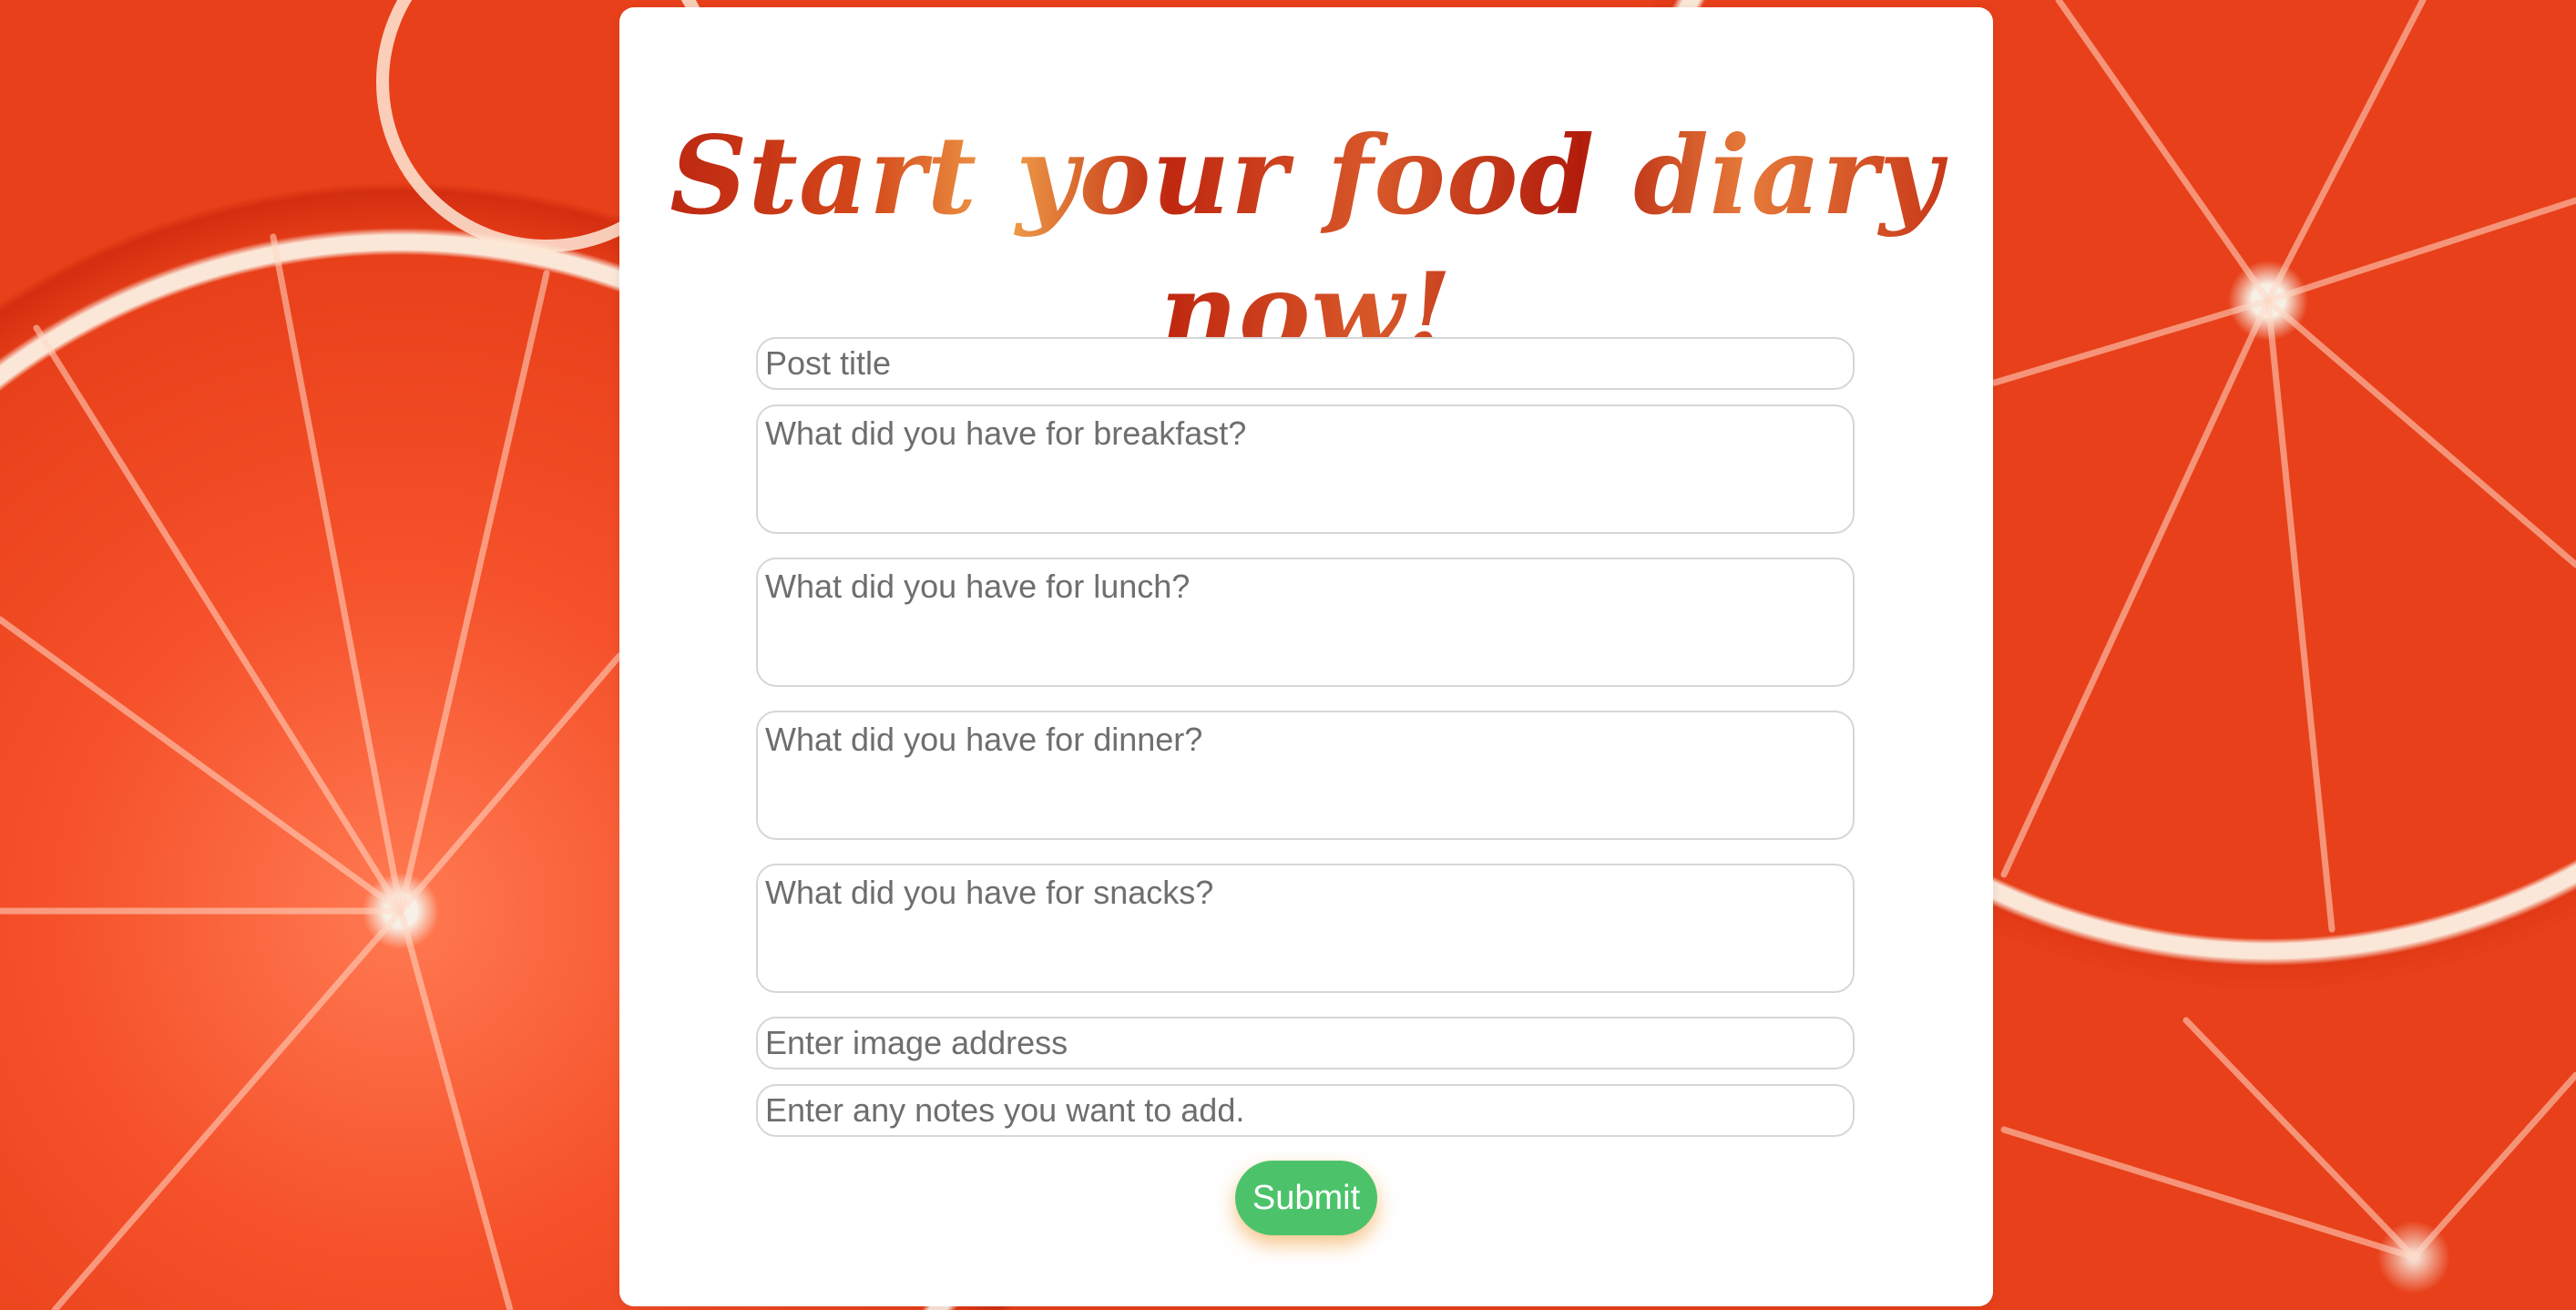 This screenshot has width=2576, height=1310. What do you see at coordinates (1305, 1110) in the screenshot?
I see `notes-input` at bounding box center [1305, 1110].